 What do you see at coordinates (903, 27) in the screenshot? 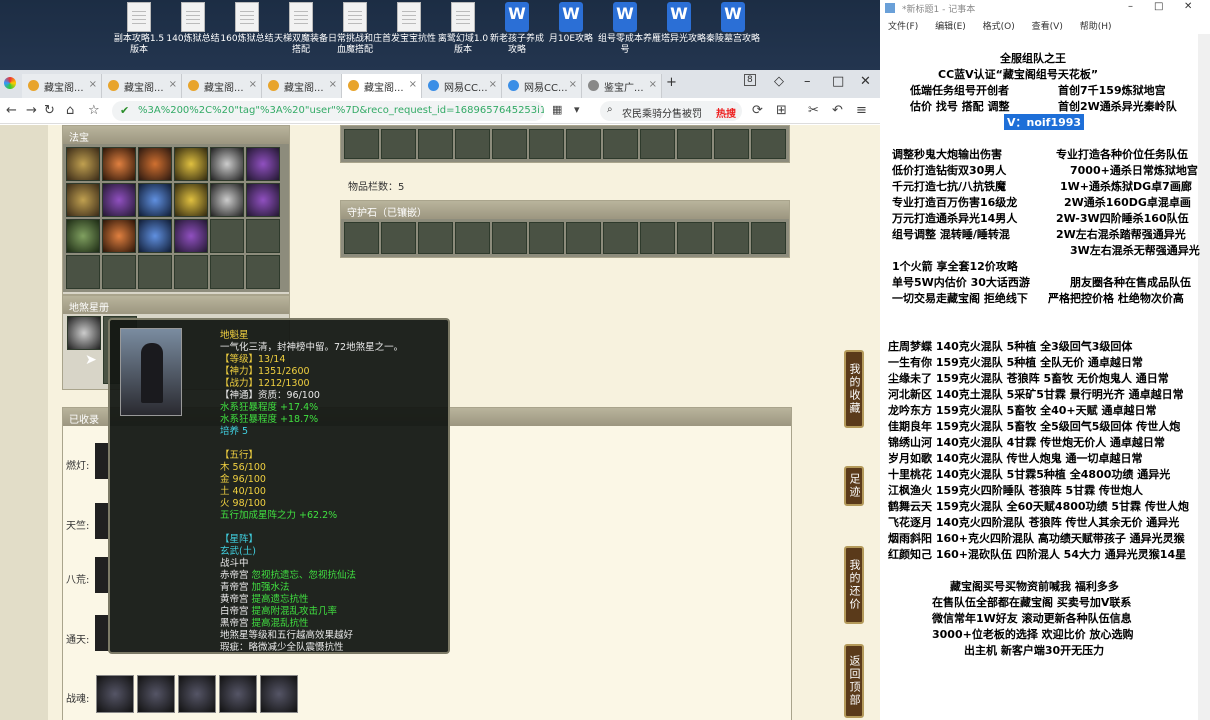
I see `menu-file: 文件(F)` at bounding box center [903, 27].